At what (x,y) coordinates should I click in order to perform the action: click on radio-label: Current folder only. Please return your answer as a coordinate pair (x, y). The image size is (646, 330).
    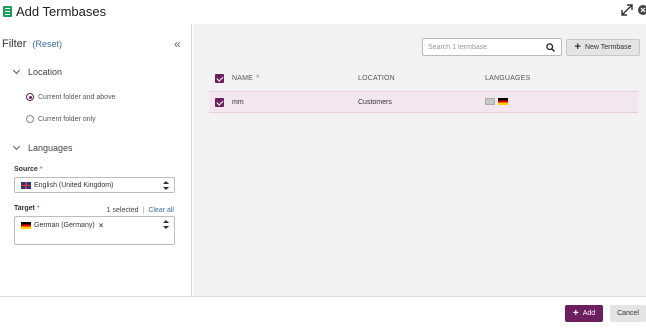
    Looking at the image, I should click on (67, 119).